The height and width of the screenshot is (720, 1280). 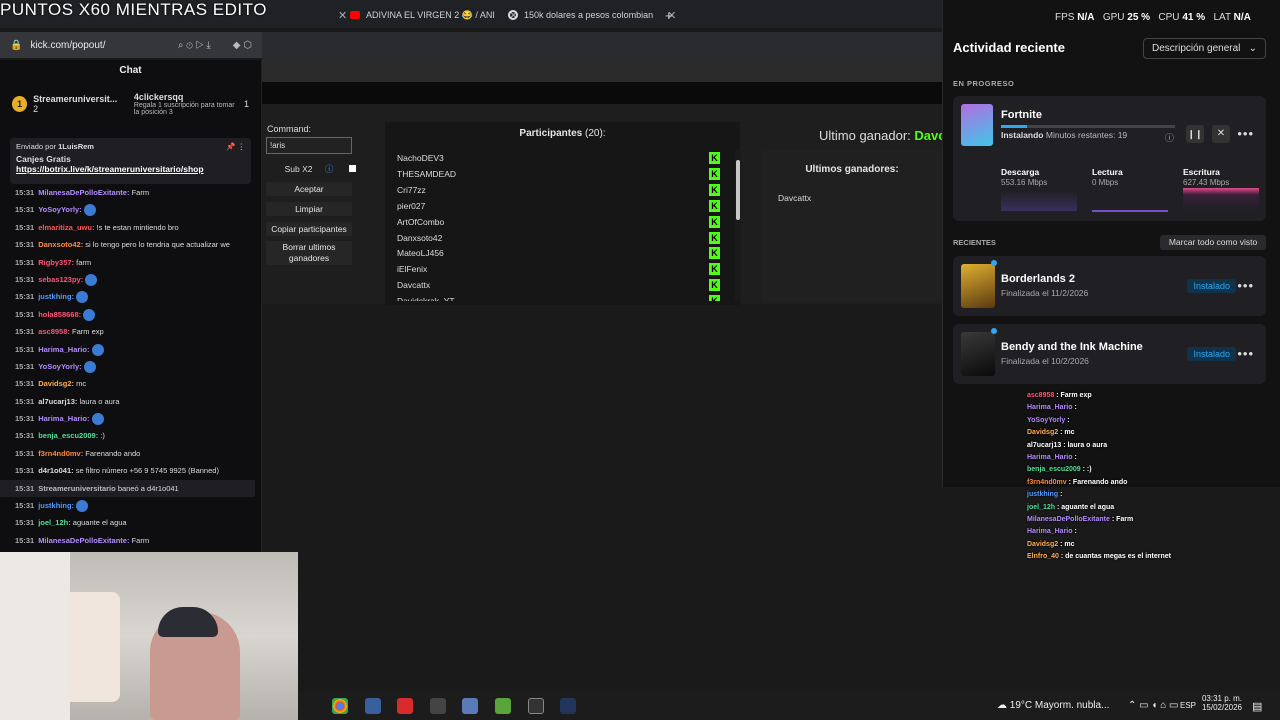 I want to click on participant-row: Davcattx K, so click(x=560, y=285).